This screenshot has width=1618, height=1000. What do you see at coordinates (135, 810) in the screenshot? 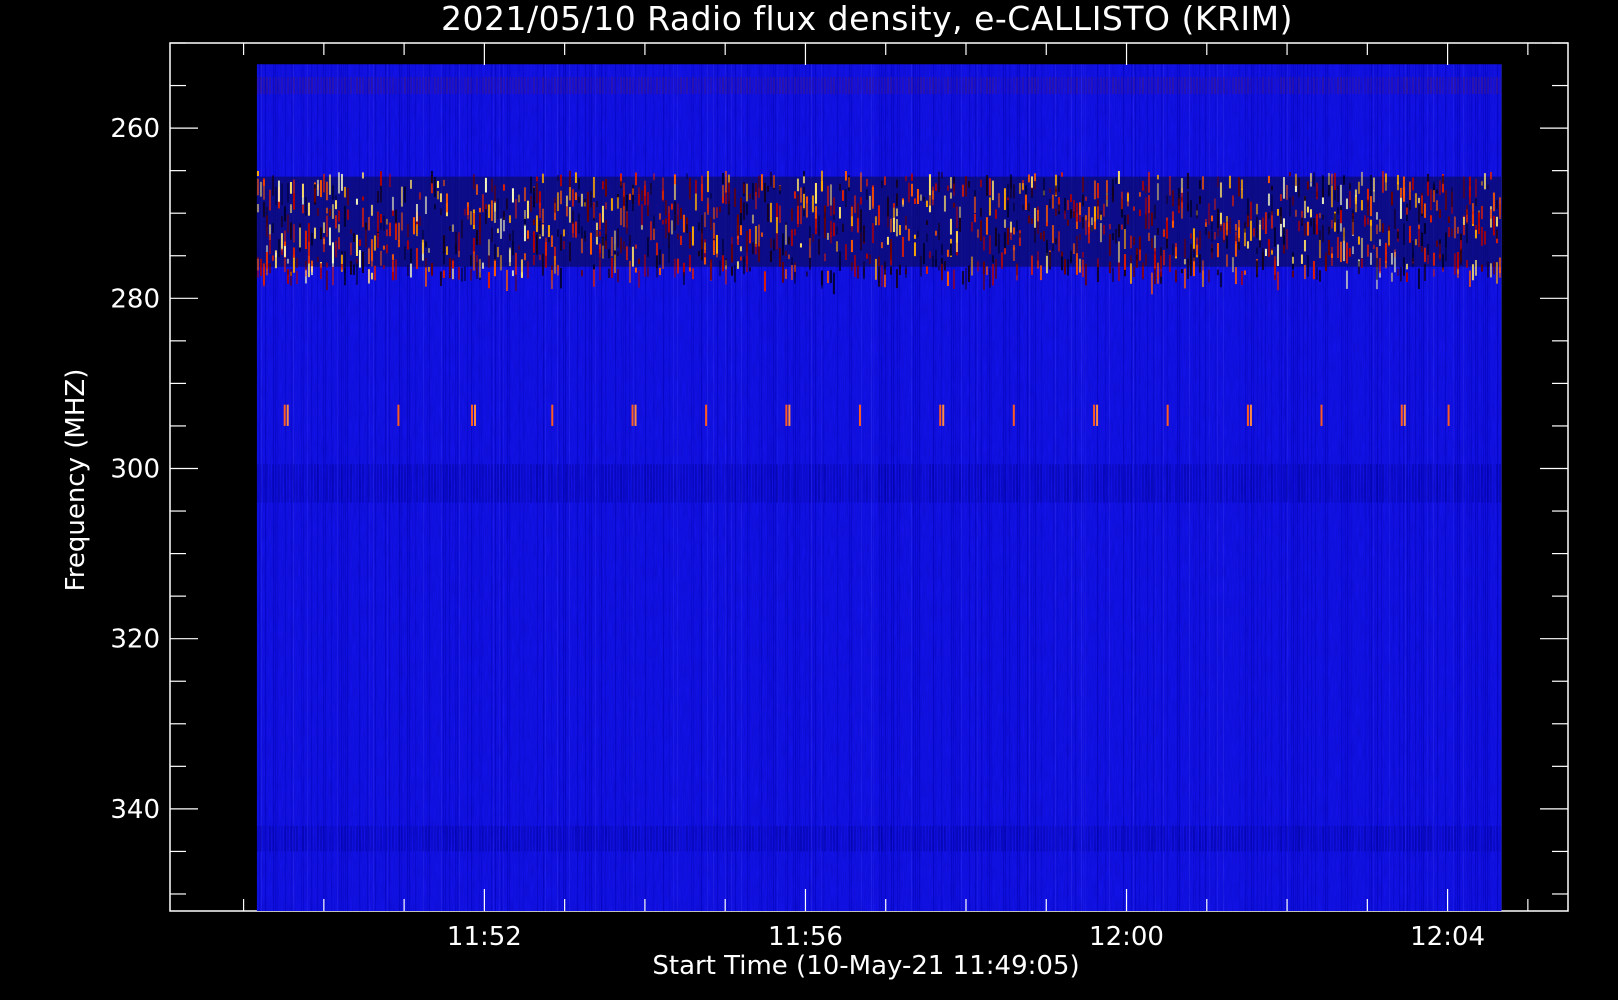
I see `y-tick-label: 340` at bounding box center [135, 810].